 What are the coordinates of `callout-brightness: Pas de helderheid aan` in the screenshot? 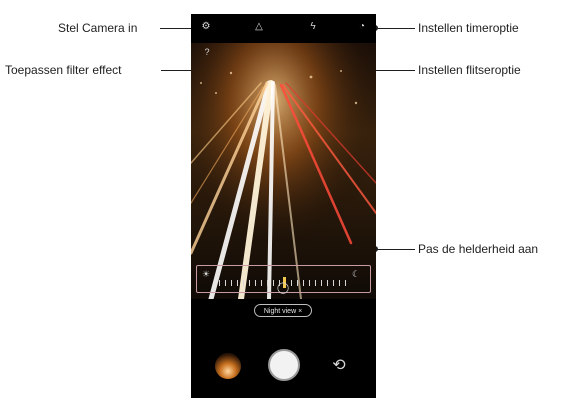 It's located at (478, 249).